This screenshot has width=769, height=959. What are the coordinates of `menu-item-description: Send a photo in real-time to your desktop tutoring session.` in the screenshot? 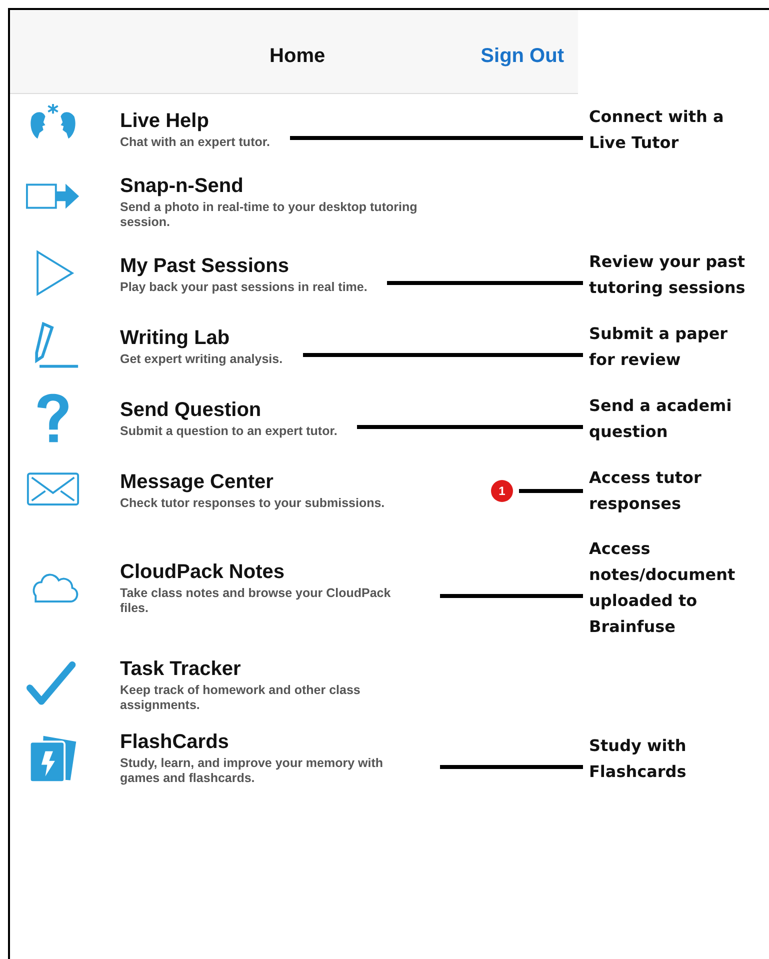 It's located at (269, 215).